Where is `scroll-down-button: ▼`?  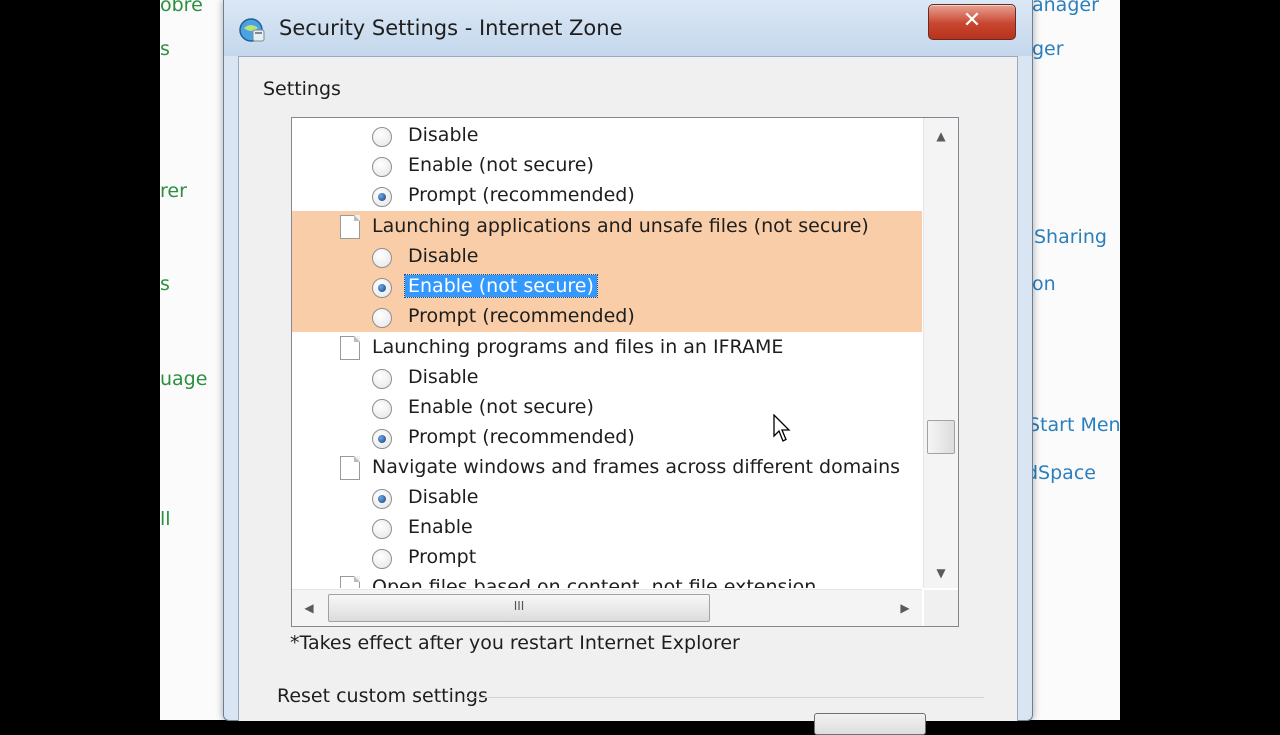
scroll-down-button: ▼ is located at coordinates (941, 573).